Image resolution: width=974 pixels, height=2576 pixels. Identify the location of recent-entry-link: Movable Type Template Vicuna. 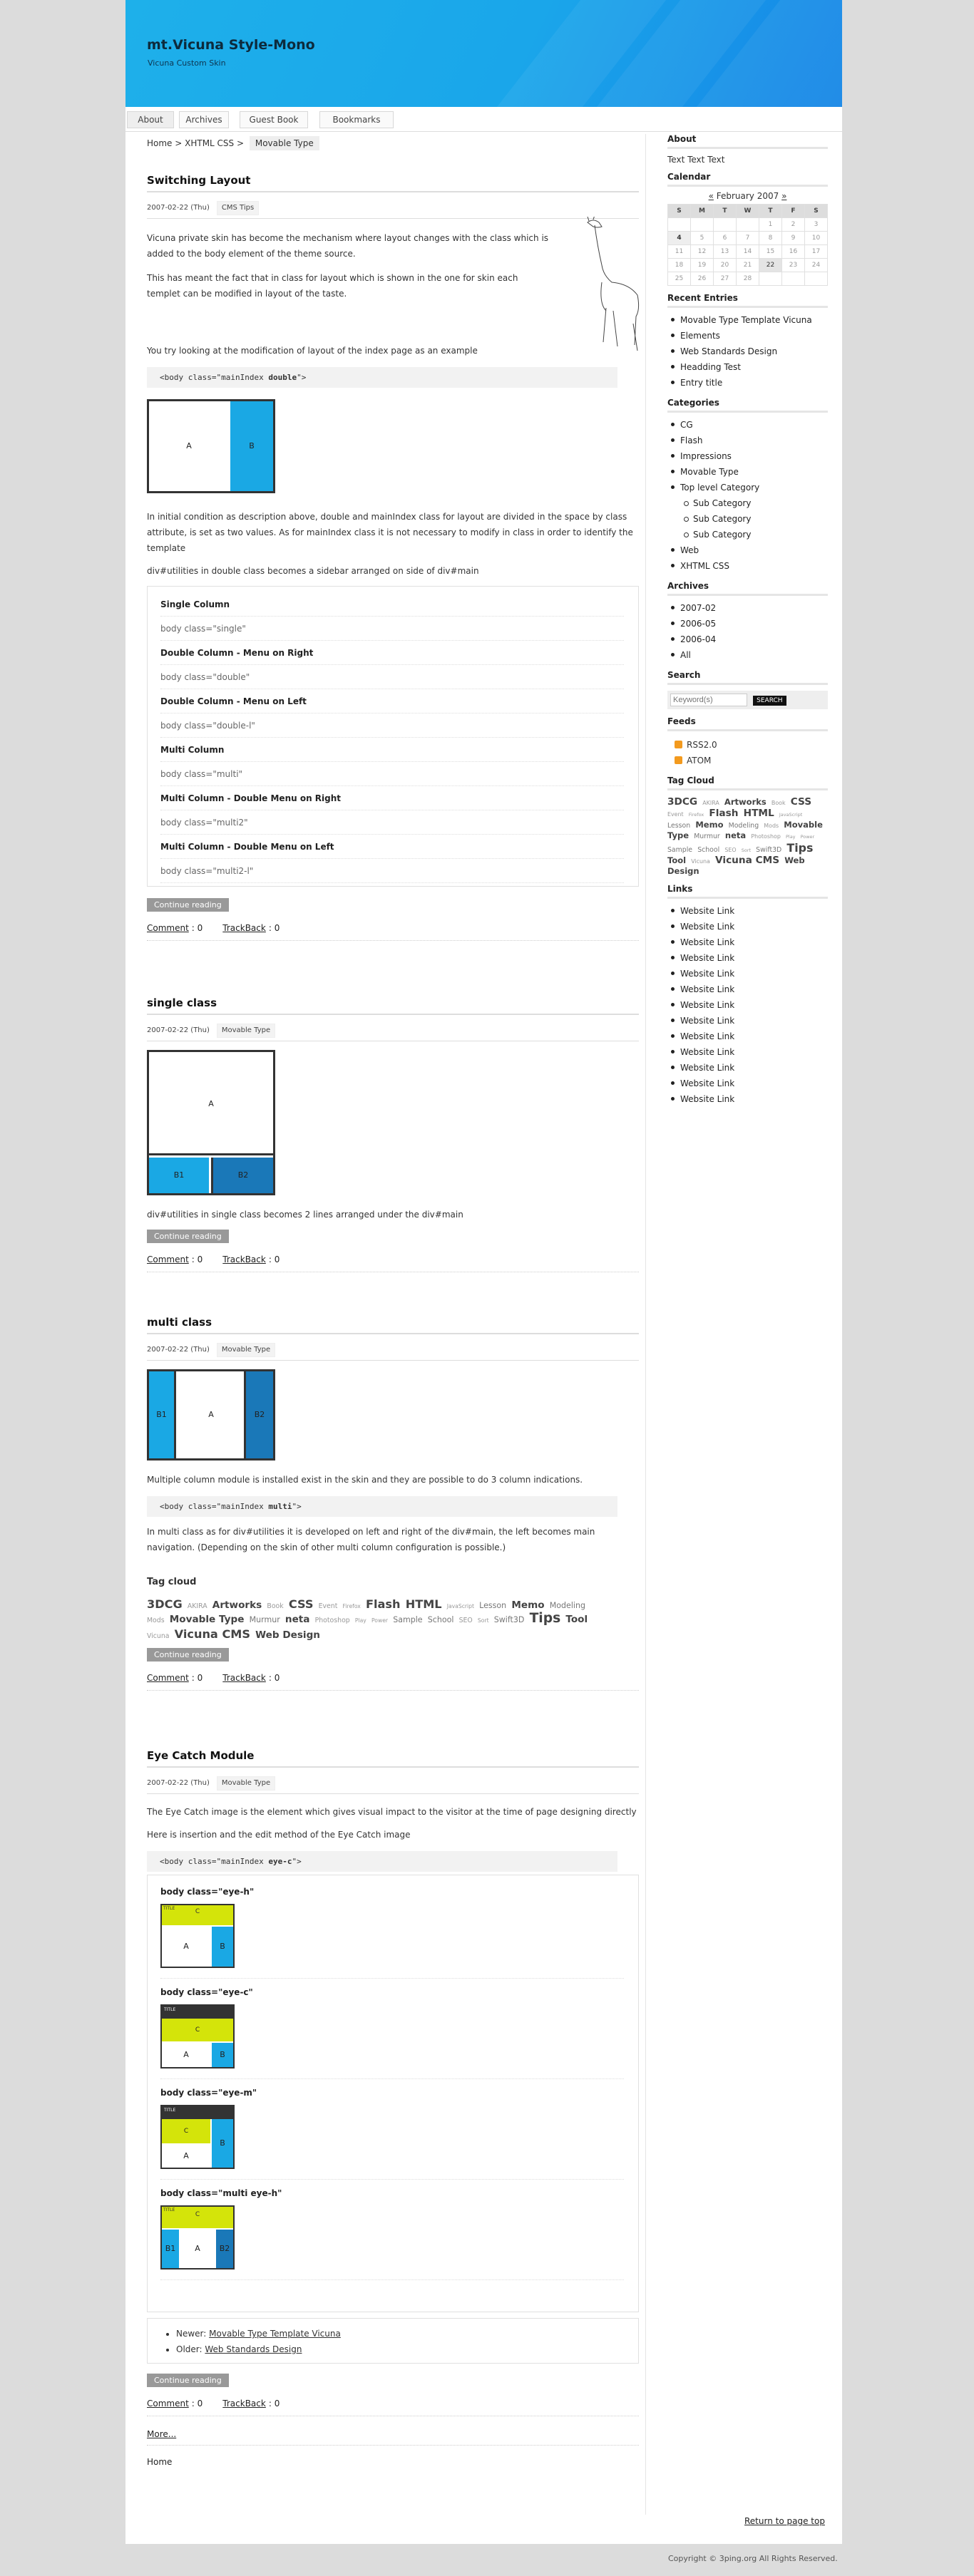
(749, 320).